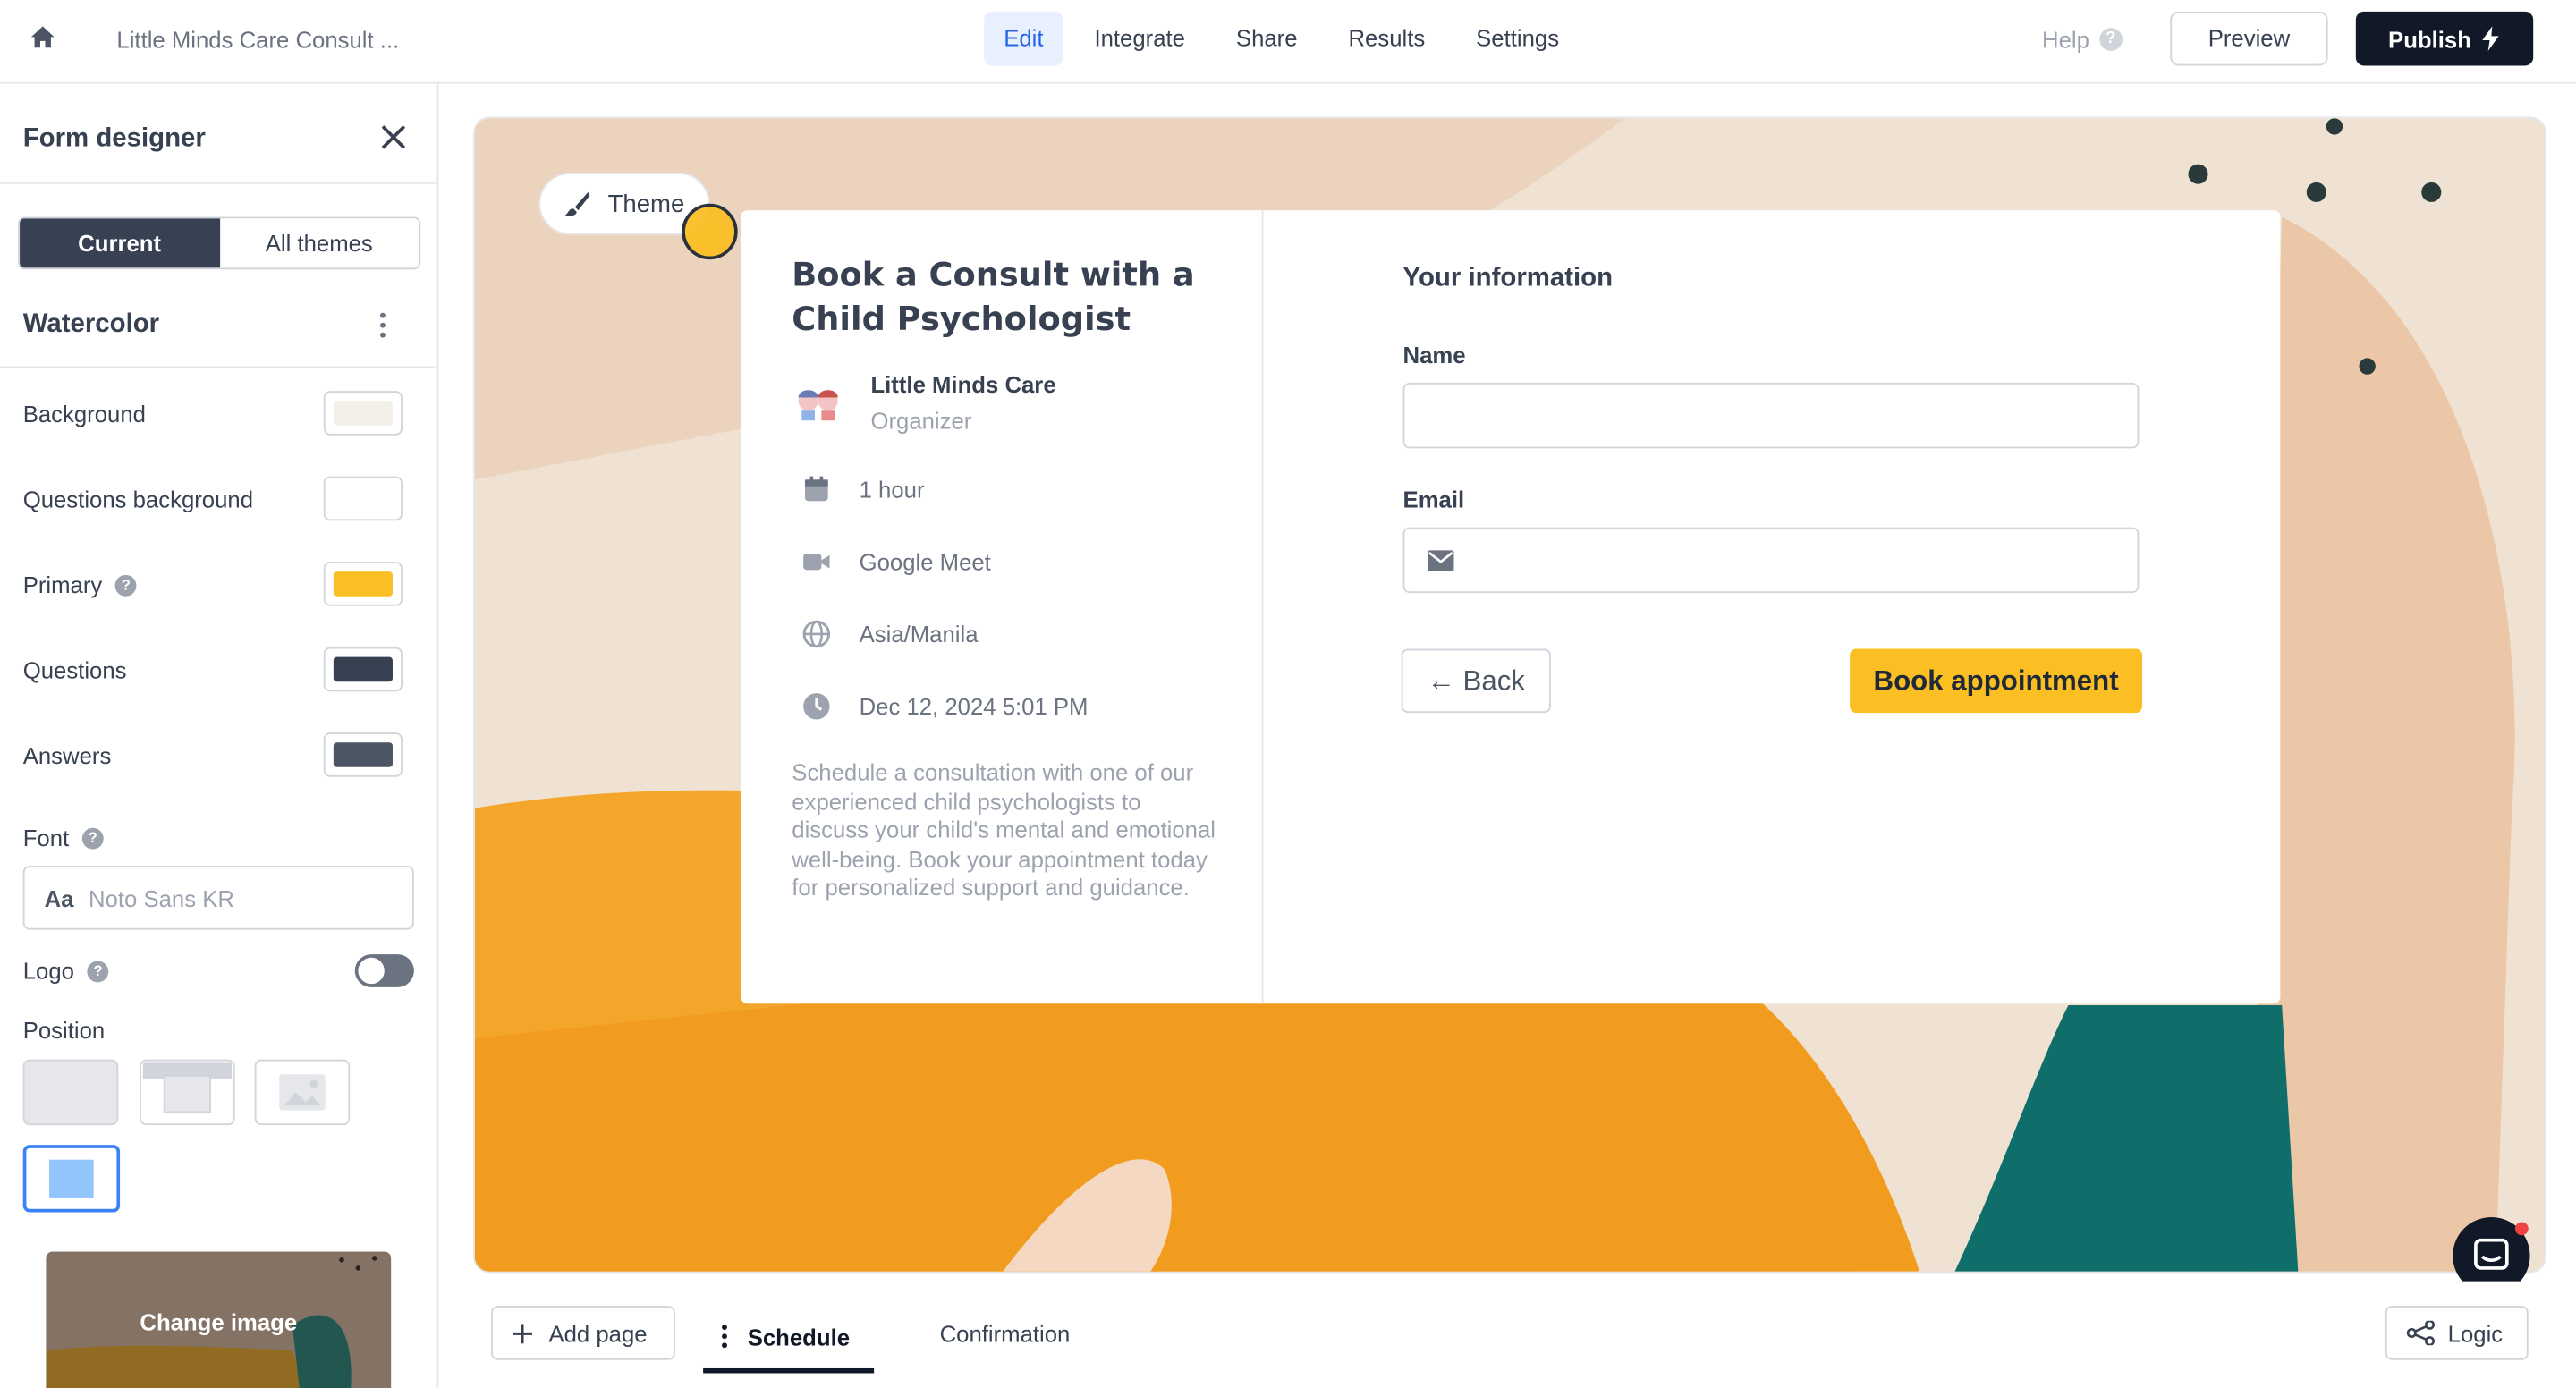 This screenshot has width=2576, height=1388. What do you see at coordinates (1139, 39) in the screenshot?
I see `nav-integrate: Integrate` at bounding box center [1139, 39].